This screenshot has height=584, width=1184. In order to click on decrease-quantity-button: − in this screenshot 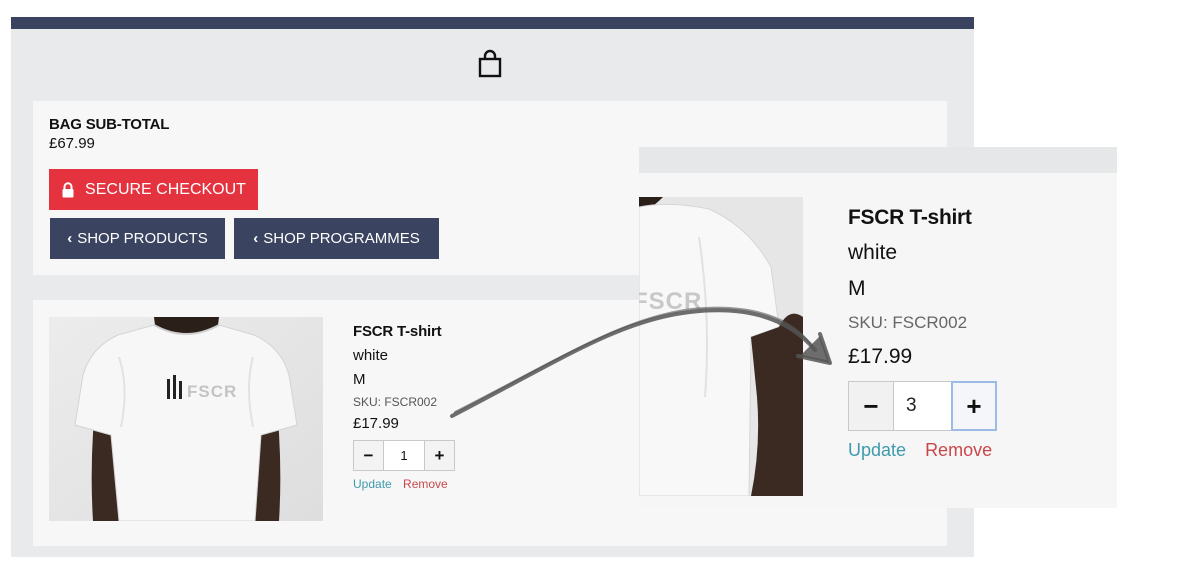, I will do `click(368, 455)`.